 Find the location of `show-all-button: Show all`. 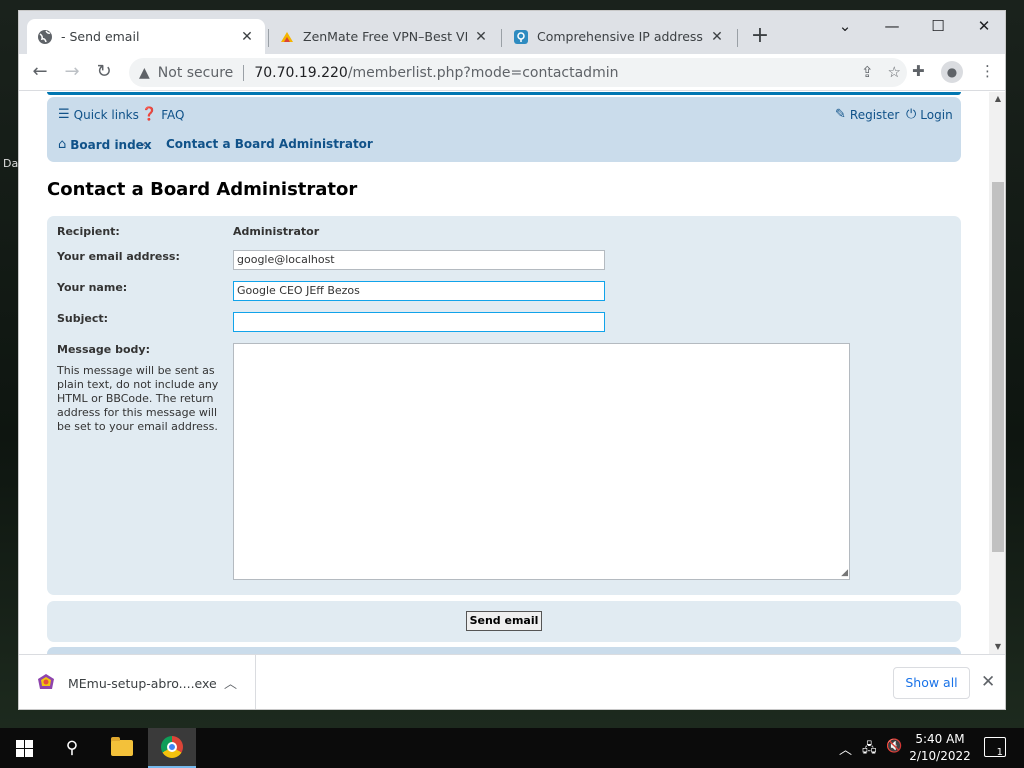

show-all-button: Show all is located at coordinates (931, 683).